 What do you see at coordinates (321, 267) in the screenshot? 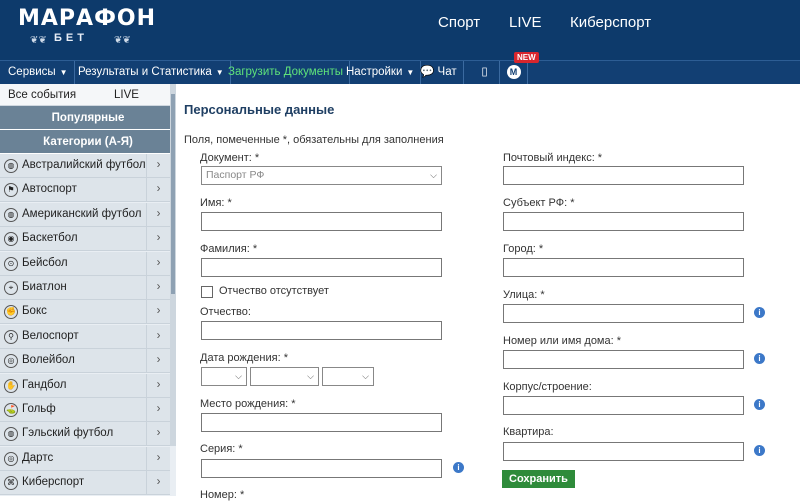
I see `surname-field` at bounding box center [321, 267].